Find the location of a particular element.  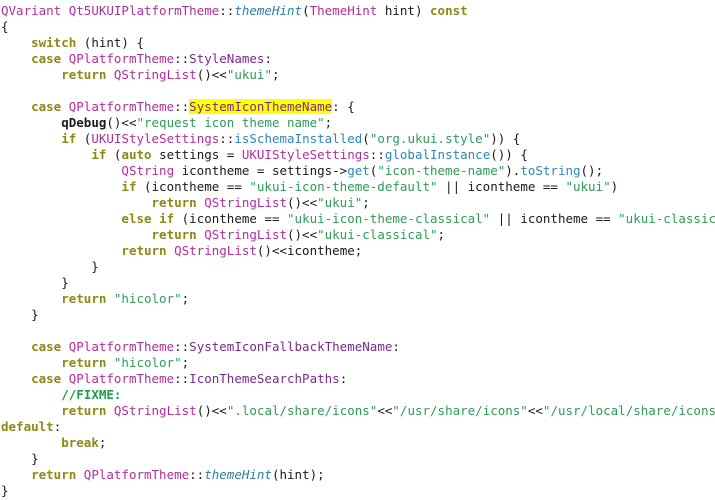

code-line: case QPlatformTheme::StyleNames: is located at coordinates (357, 59).